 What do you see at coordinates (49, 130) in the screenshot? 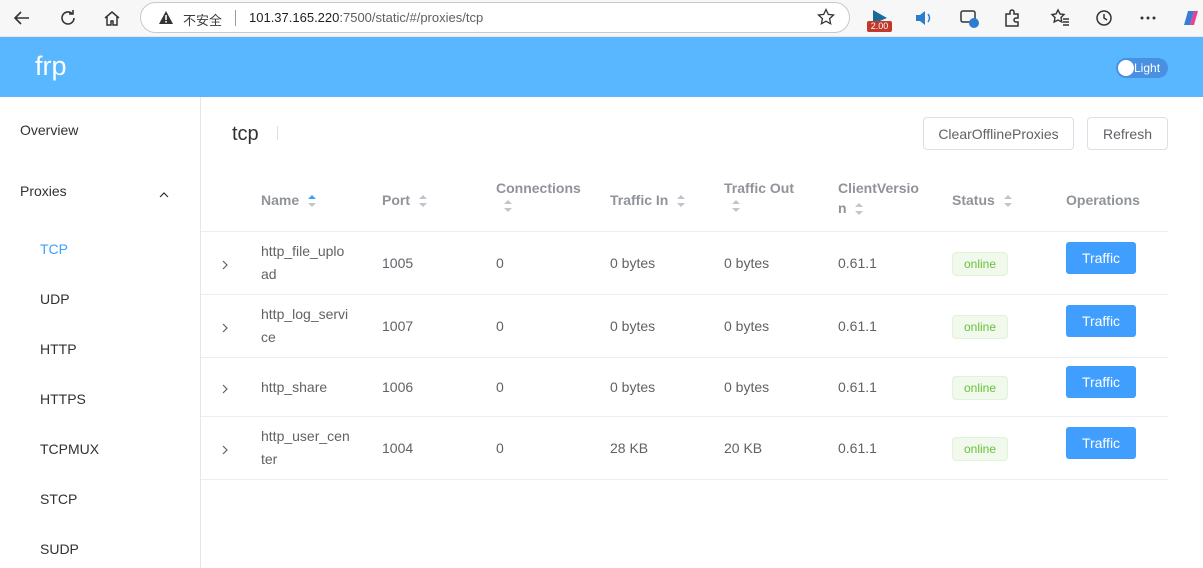
I see `sidebar-item-overview: Overview` at bounding box center [49, 130].